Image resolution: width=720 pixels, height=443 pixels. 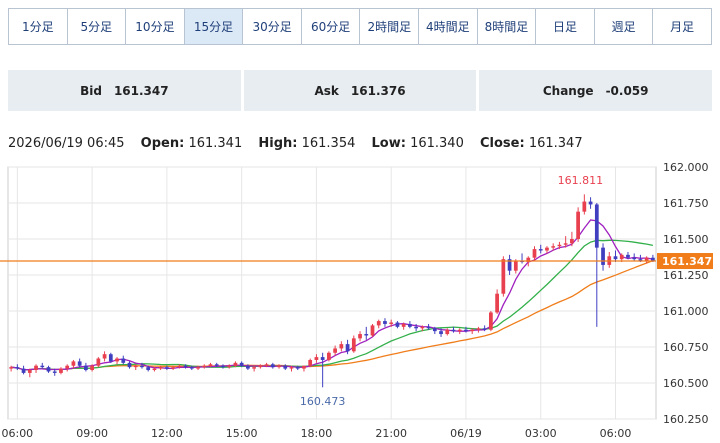 What do you see at coordinates (390, 26) in the screenshot?
I see `tab-timeframe-7: 2時間足` at bounding box center [390, 26].